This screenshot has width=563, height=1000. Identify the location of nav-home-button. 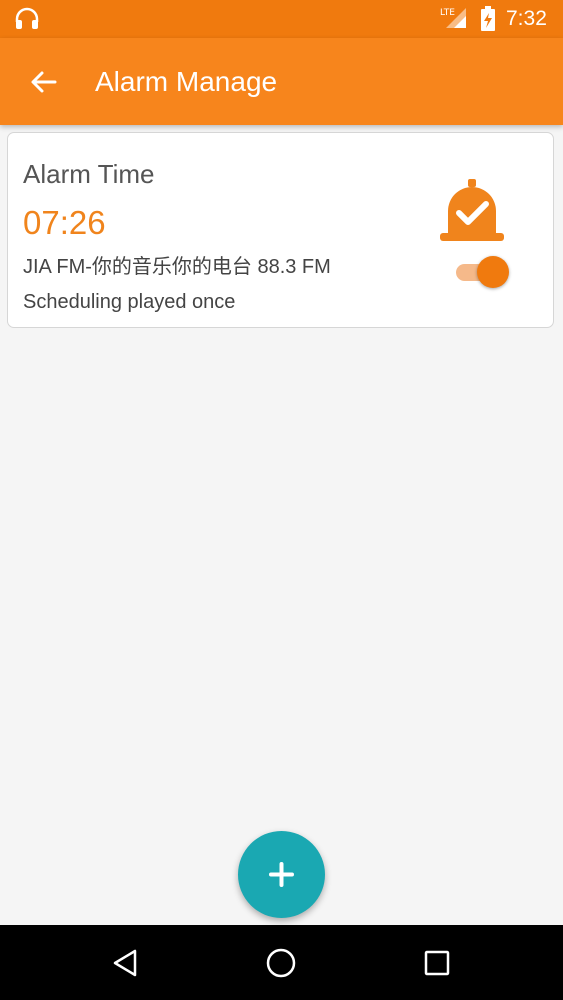
(281, 963).